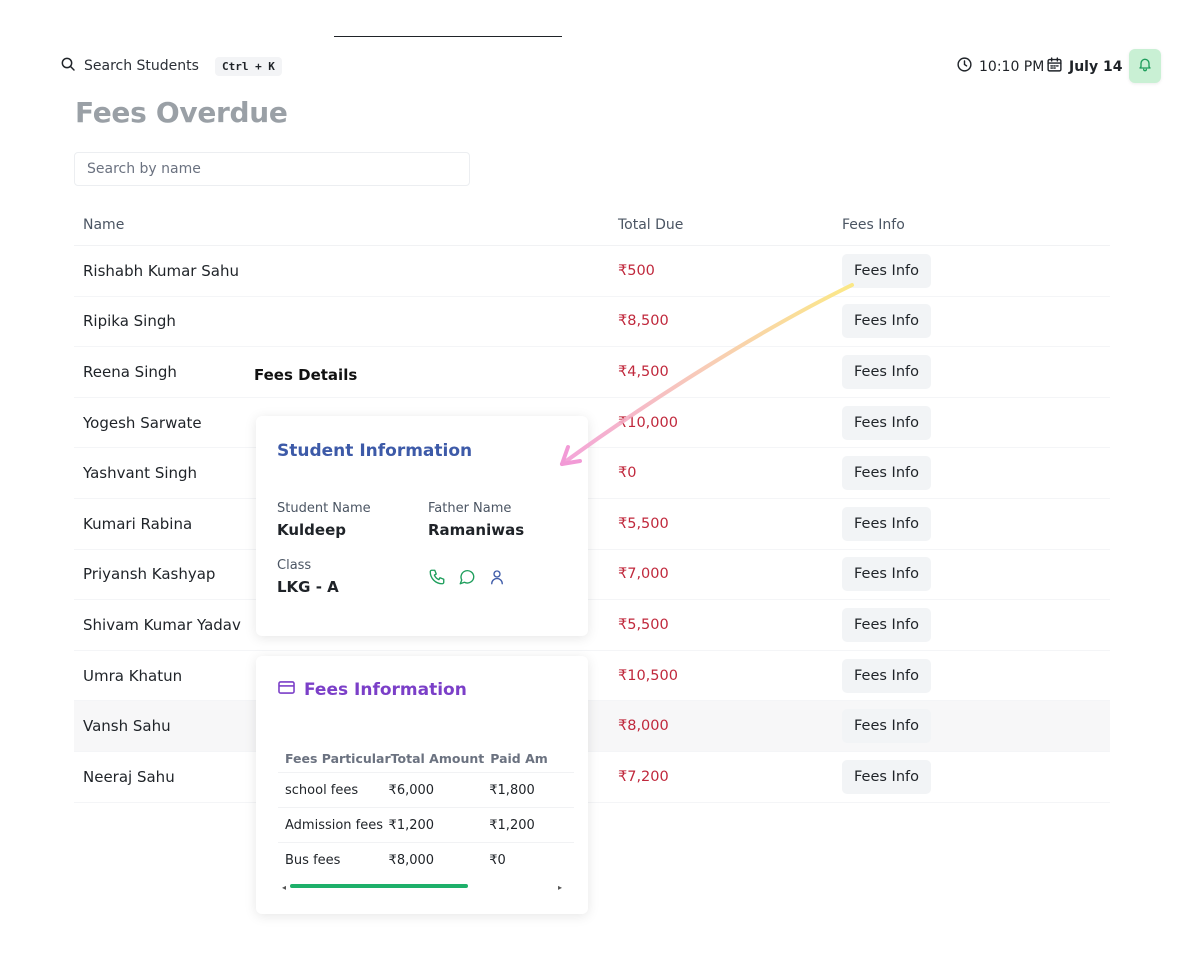 The image size is (1190, 980). Describe the element at coordinates (651, 224) in the screenshot. I see `header-total-due: Total Due` at that location.